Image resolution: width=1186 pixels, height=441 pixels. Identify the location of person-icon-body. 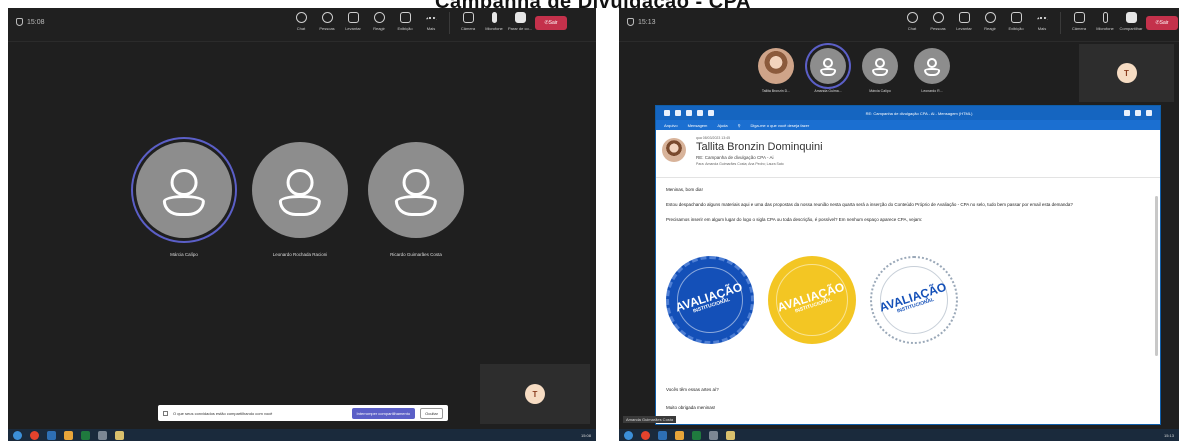
(828, 71).